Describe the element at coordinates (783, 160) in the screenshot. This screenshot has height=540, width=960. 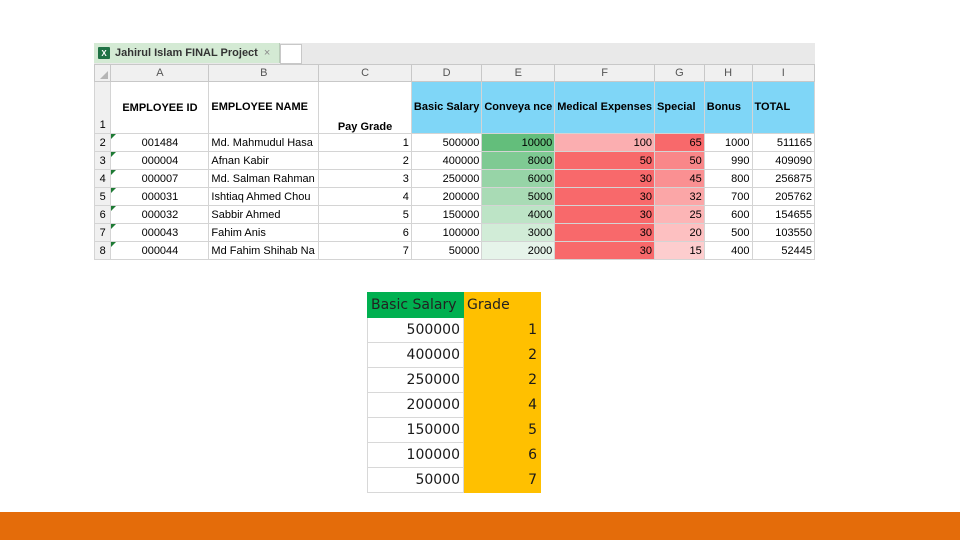
I see `total-cell: 409090` at that location.